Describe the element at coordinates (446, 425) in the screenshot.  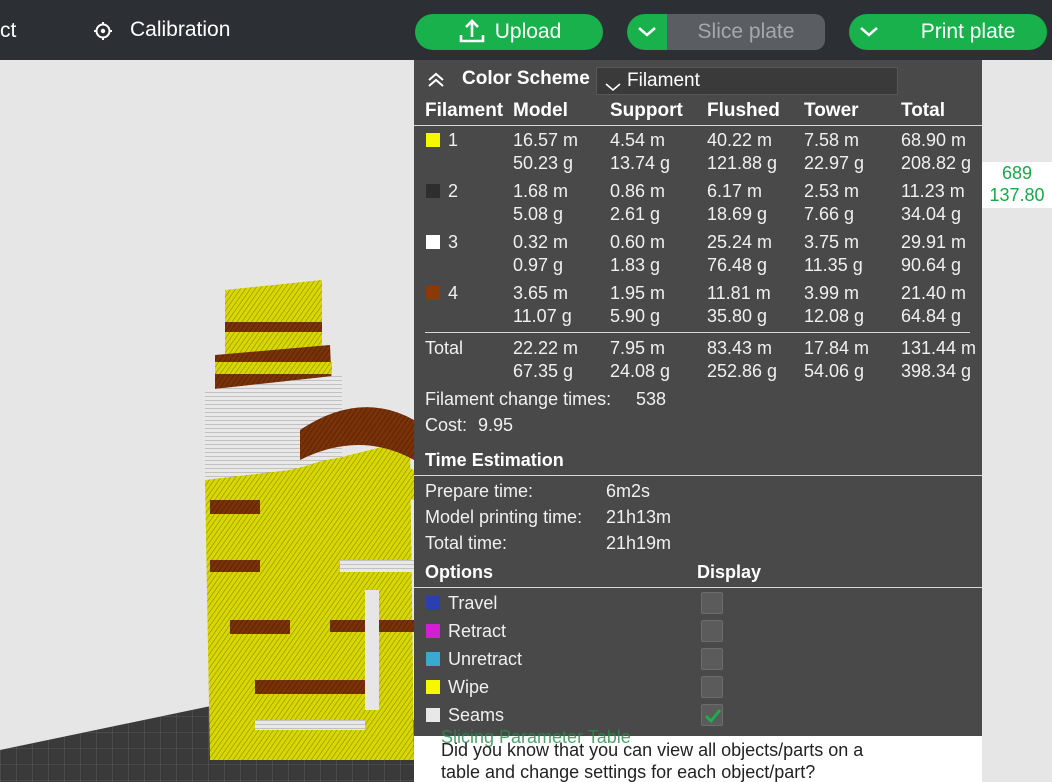
I see `cost-label: Cost:` at that location.